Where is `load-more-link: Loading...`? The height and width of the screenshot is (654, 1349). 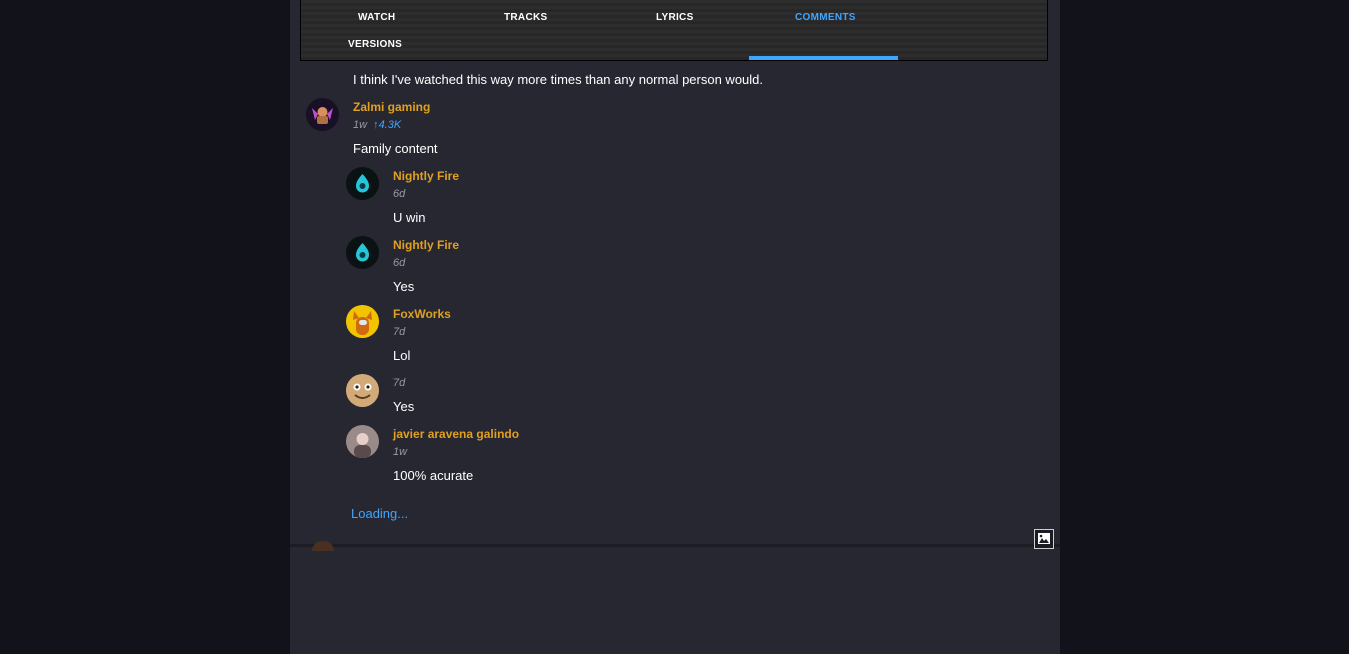 load-more-link: Loading... is located at coordinates (379, 513).